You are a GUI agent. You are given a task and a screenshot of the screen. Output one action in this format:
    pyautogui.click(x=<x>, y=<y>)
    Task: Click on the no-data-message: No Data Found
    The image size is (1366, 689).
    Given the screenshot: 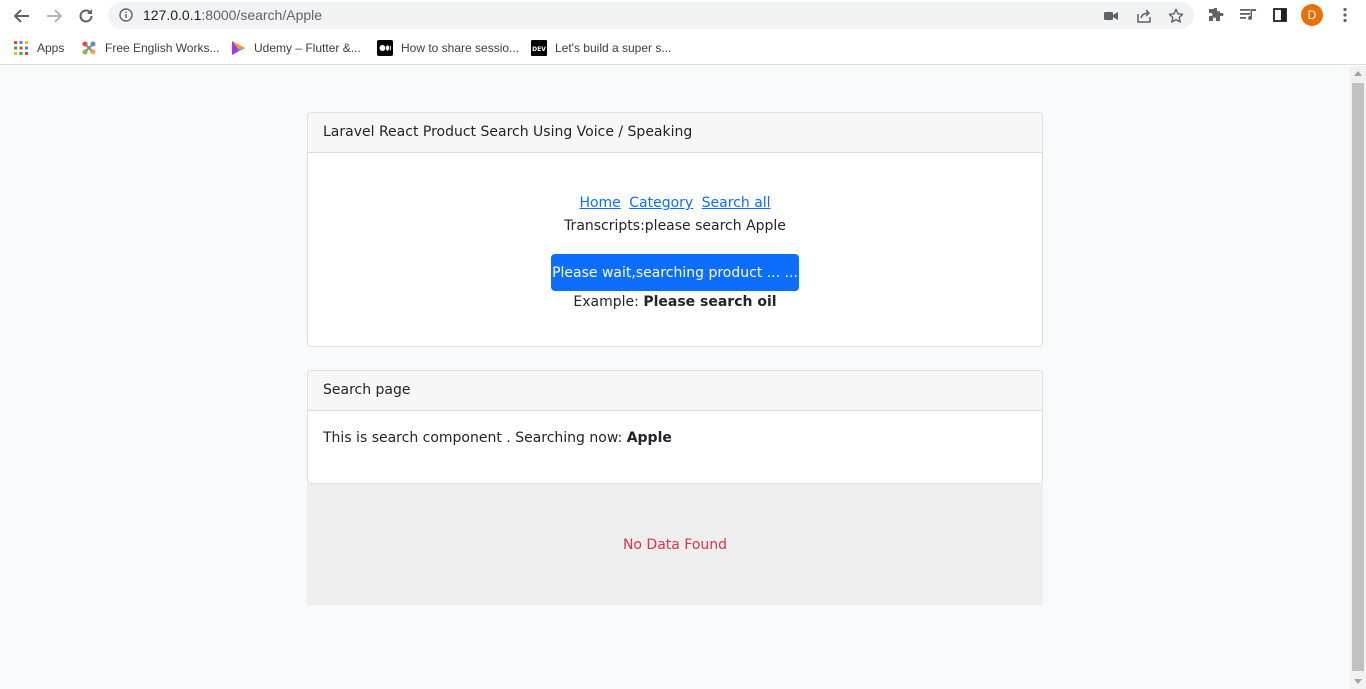 What is the action you would take?
    pyautogui.click(x=675, y=544)
    